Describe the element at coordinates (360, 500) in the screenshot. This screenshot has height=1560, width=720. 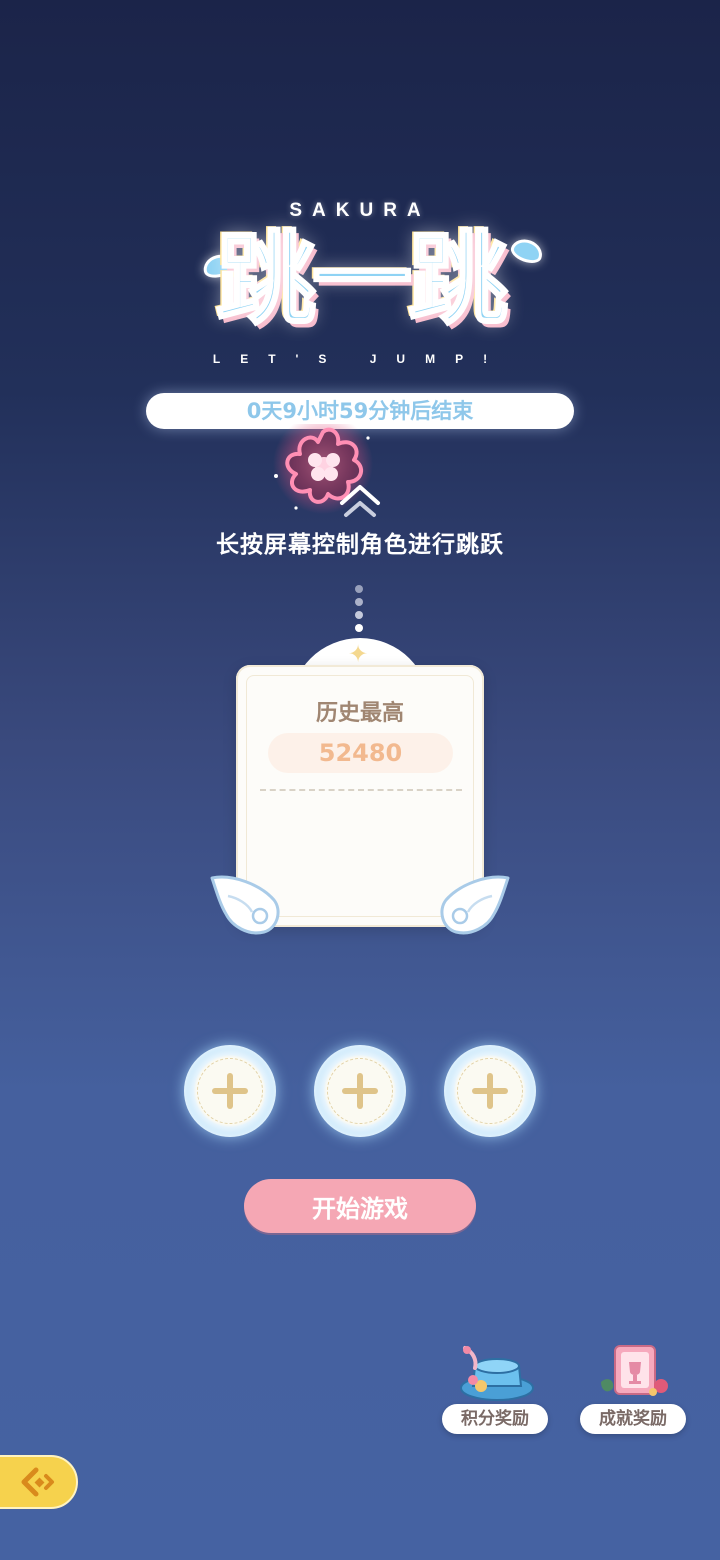
I see `chevron-up-icon` at that location.